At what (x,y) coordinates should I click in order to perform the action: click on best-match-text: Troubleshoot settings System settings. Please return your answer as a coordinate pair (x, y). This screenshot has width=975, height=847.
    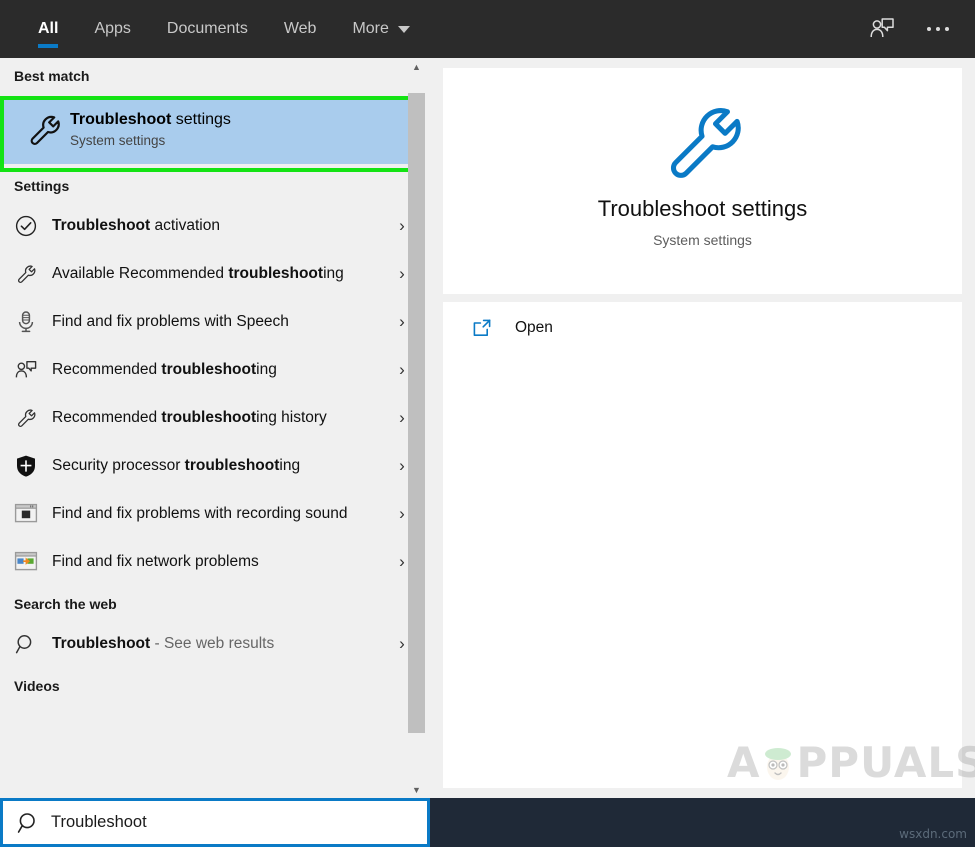
    Looking at the image, I should click on (150, 130).